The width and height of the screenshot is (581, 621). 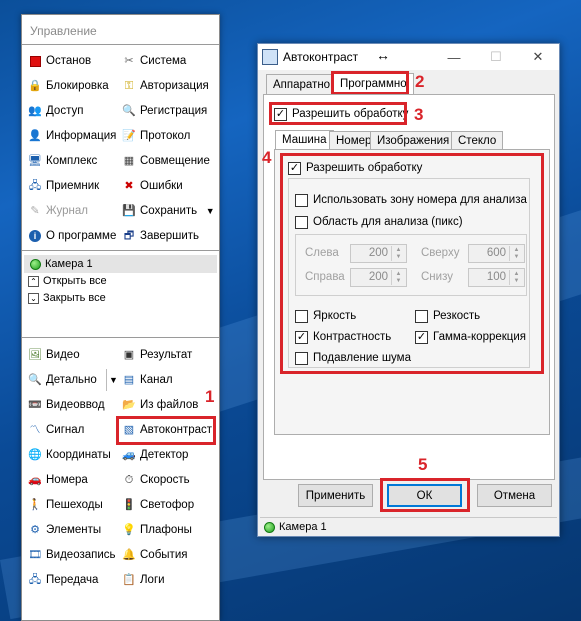 What do you see at coordinates (166, 161) in the screenshot?
I see `alignment-button: ▦ Совмещение` at bounding box center [166, 161].